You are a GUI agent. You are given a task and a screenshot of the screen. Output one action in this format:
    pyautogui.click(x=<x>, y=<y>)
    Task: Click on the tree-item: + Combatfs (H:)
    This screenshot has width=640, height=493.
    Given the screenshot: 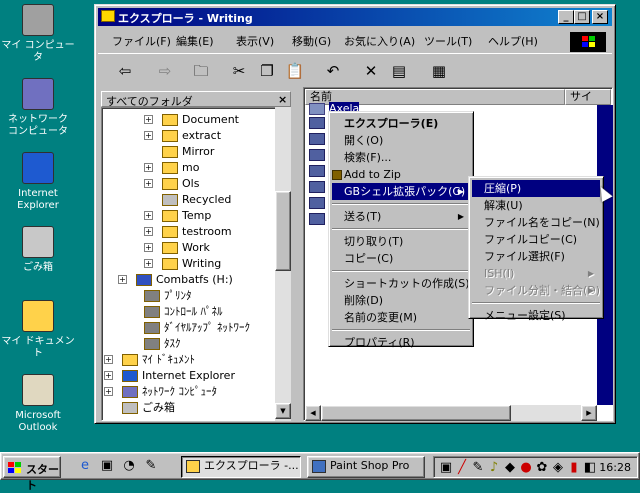 What is the action you would take?
    pyautogui.click(x=175, y=280)
    